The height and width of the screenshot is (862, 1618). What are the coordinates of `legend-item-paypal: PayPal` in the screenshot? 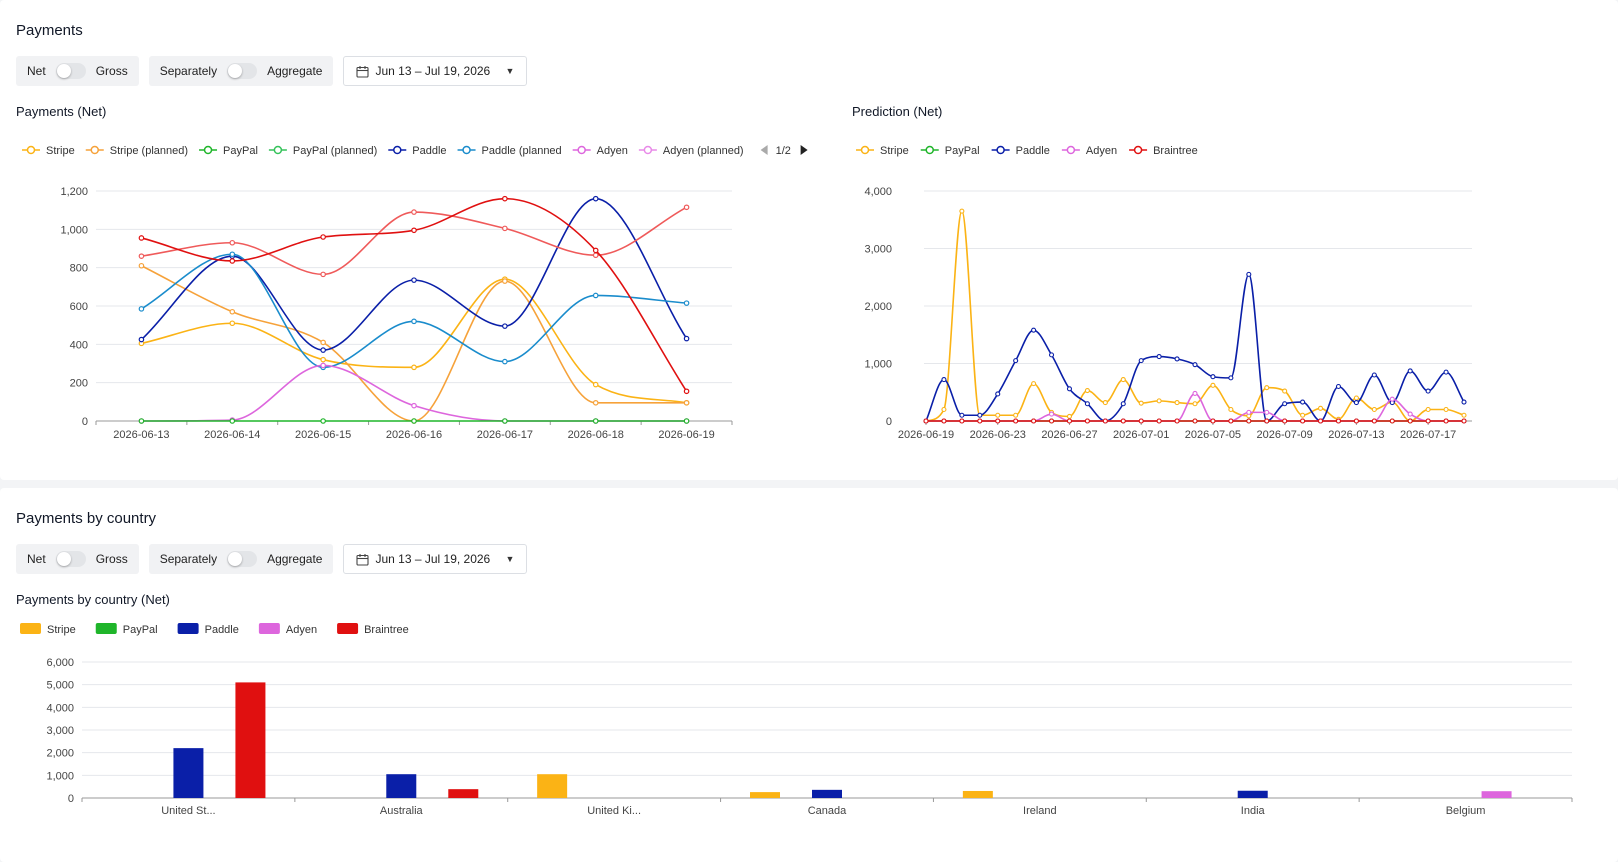 It's located at (126, 629).